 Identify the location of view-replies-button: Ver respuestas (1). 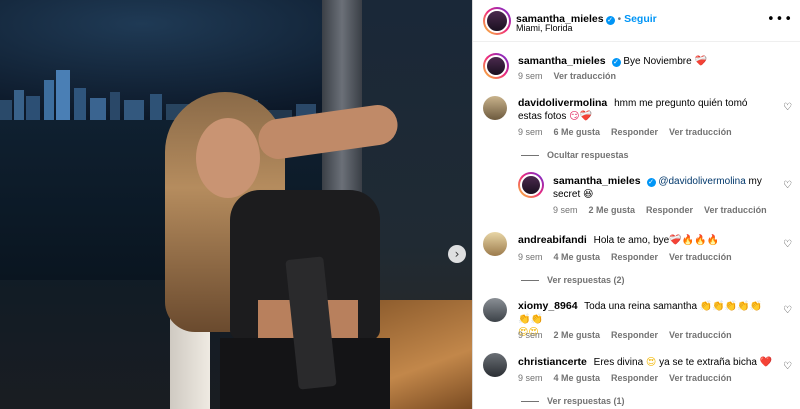
(573, 401).